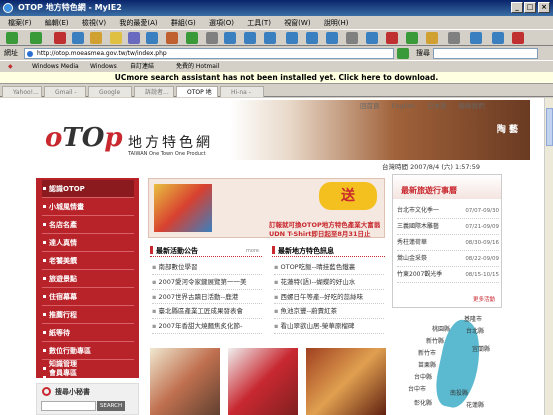 This screenshot has width=553, height=415. What do you see at coordinates (138, 23) in the screenshot?
I see `menu-favorites: 我的最愛(A)` at bounding box center [138, 23].